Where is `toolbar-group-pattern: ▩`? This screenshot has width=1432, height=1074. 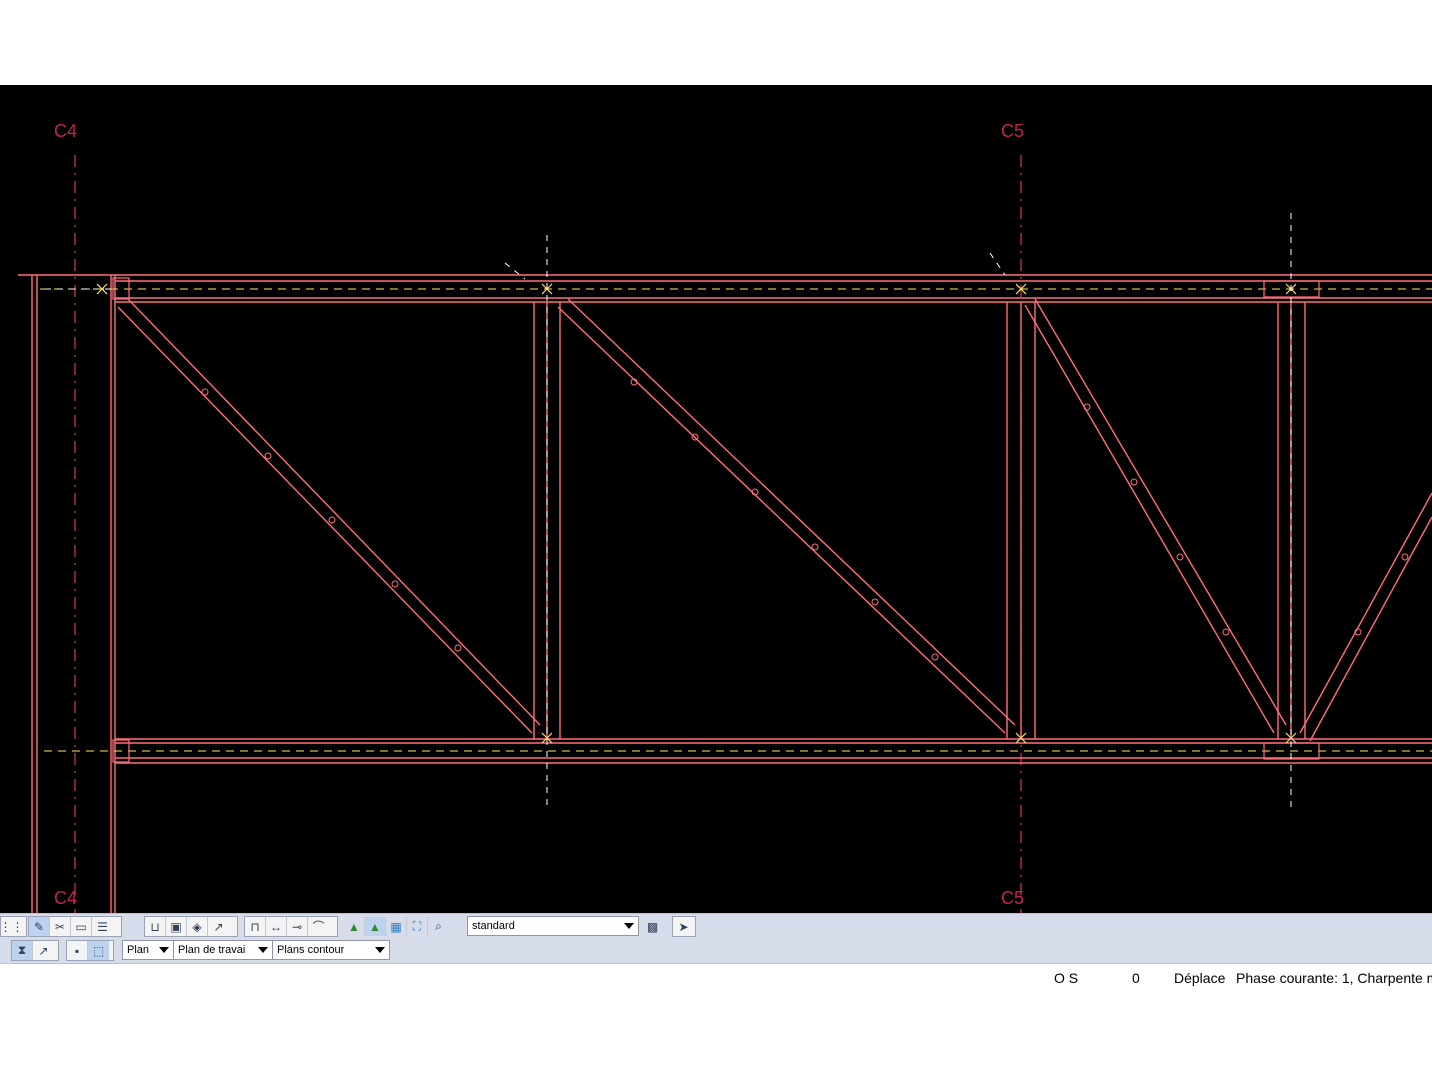
toolbar-group-pattern: ▩ is located at coordinates (653, 926).